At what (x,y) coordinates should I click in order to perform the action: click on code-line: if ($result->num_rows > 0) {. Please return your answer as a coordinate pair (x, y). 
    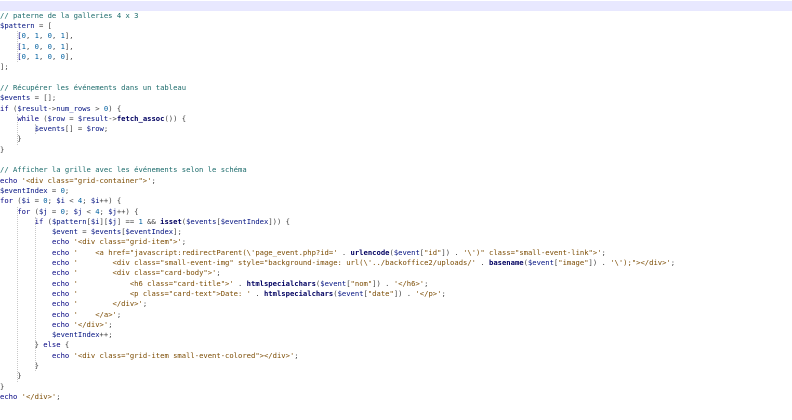
    Looking at the image, I should click on (396, 109).